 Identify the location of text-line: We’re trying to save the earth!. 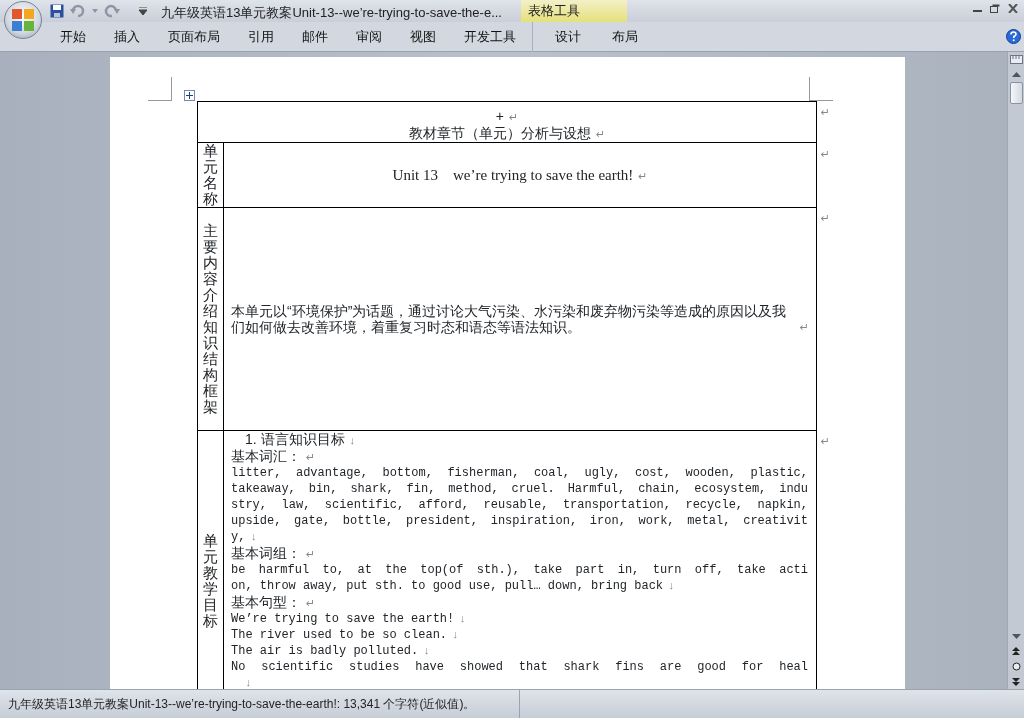
(343, 619).